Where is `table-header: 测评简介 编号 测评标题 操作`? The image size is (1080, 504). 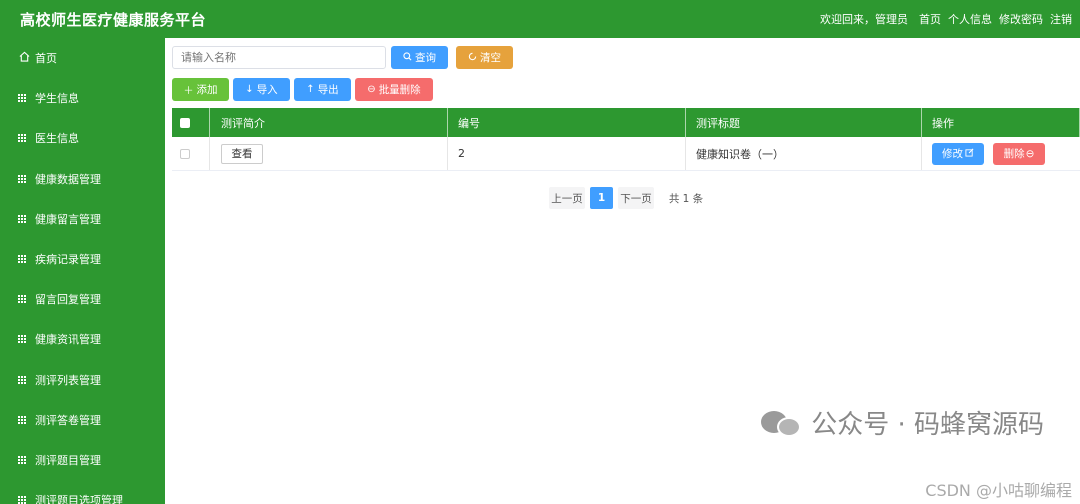 table-header: 测评简介 编号 测评标题 操作 is located at coordinates (626, 122).